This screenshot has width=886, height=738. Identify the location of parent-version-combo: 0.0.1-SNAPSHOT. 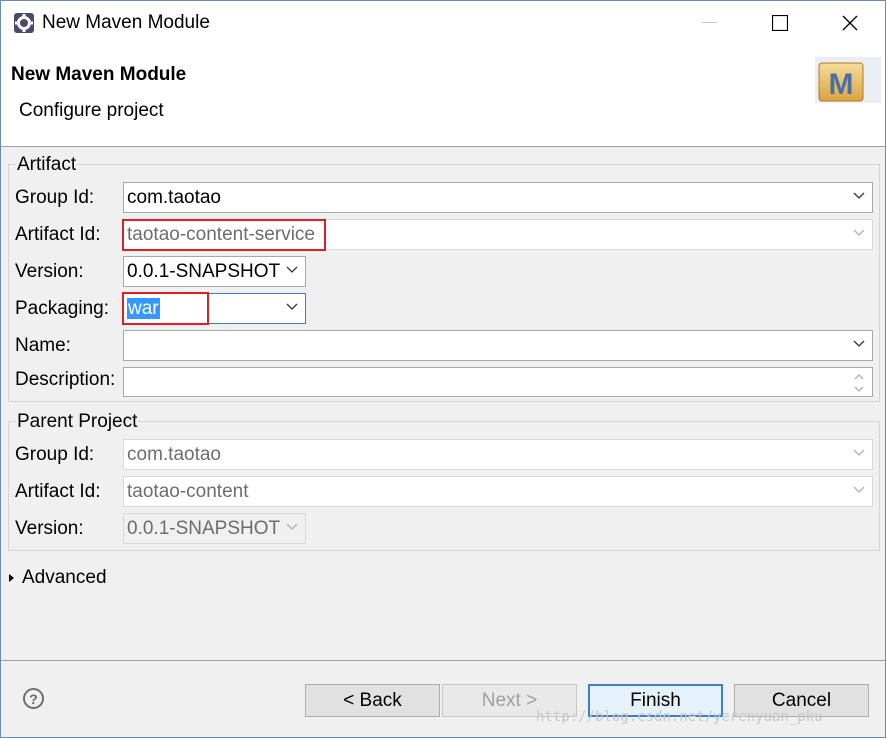
(214, 528).